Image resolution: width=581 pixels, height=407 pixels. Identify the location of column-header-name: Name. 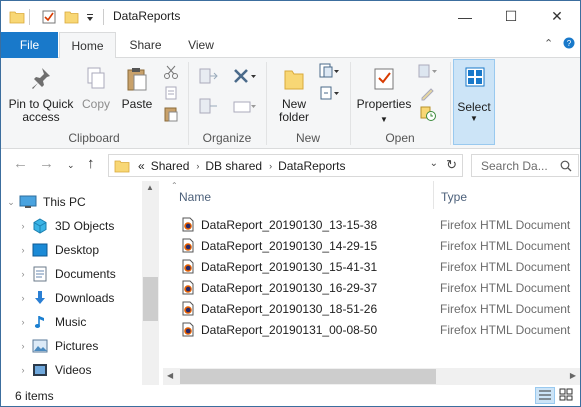
(195, 197).